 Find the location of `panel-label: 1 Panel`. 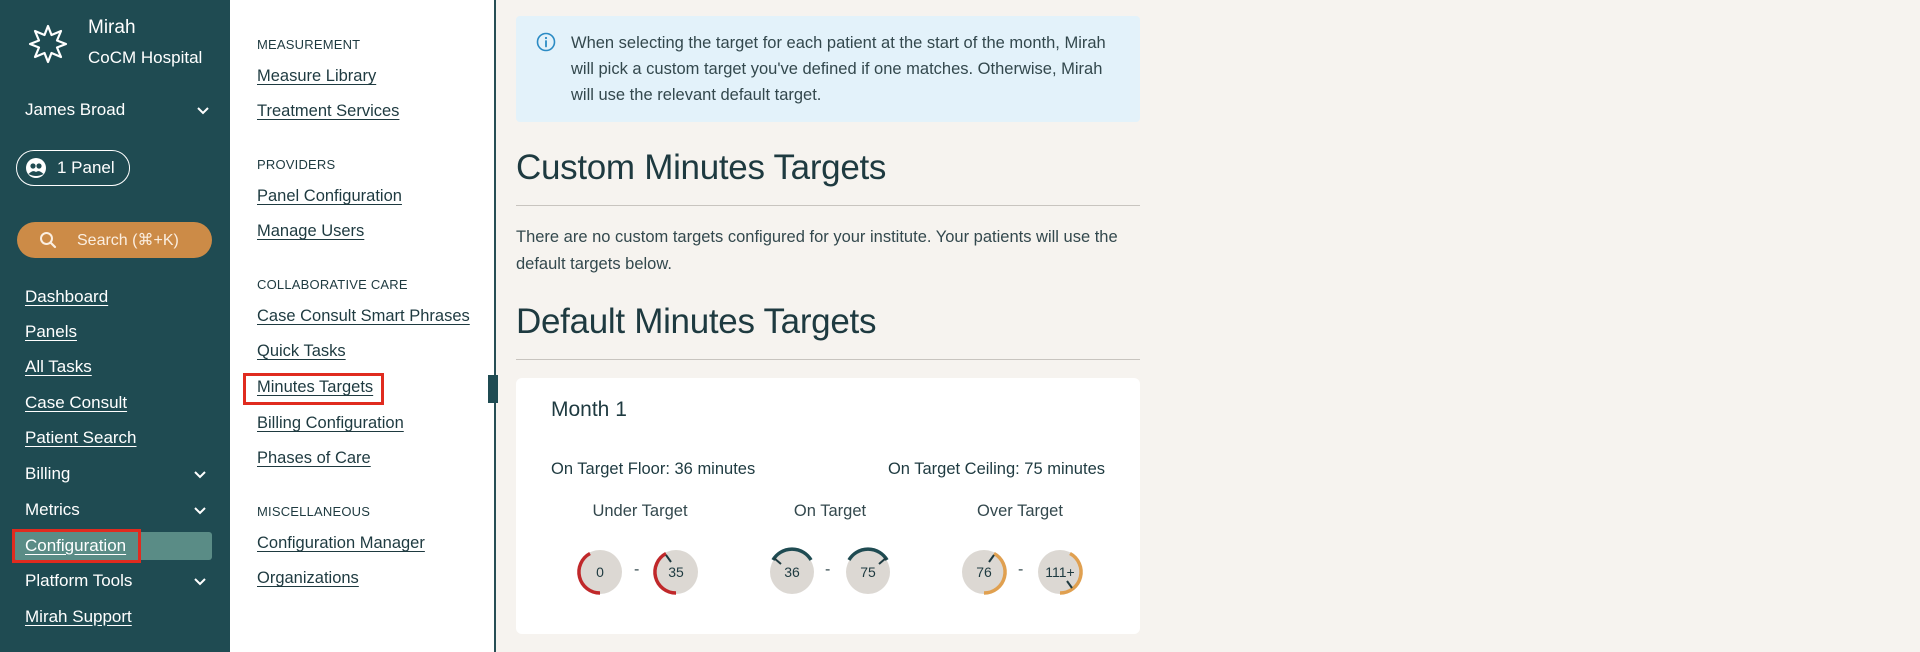

panel-label: 1 Panel is located at coordinates (86, 167).